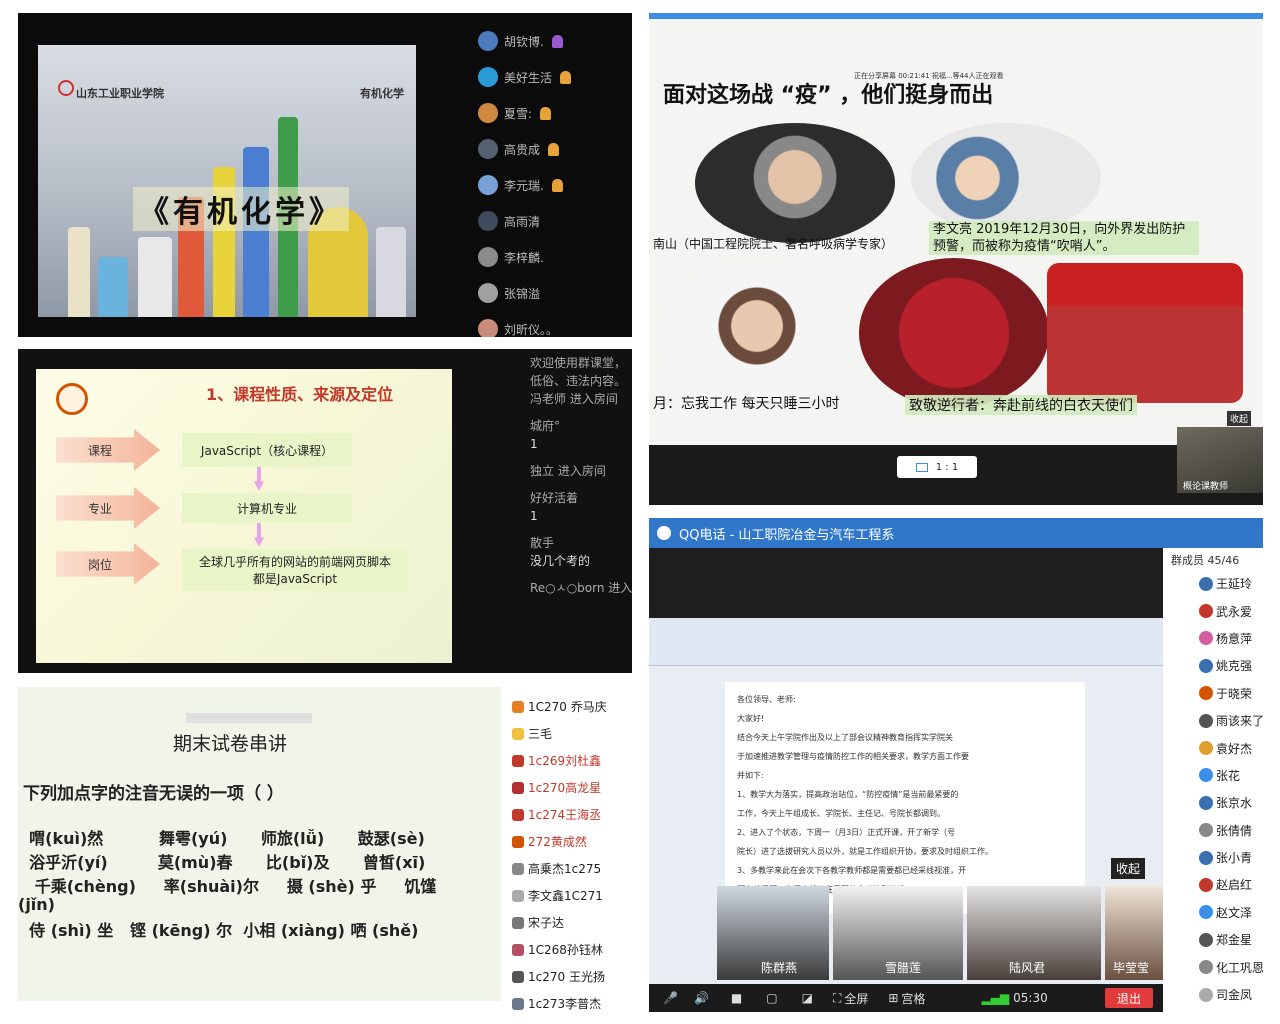 The image size is (1280, 1024). Describe the element at coordinates (553, 41) in the screenshot. I see `participant-item: 胡钦博.` at that location.